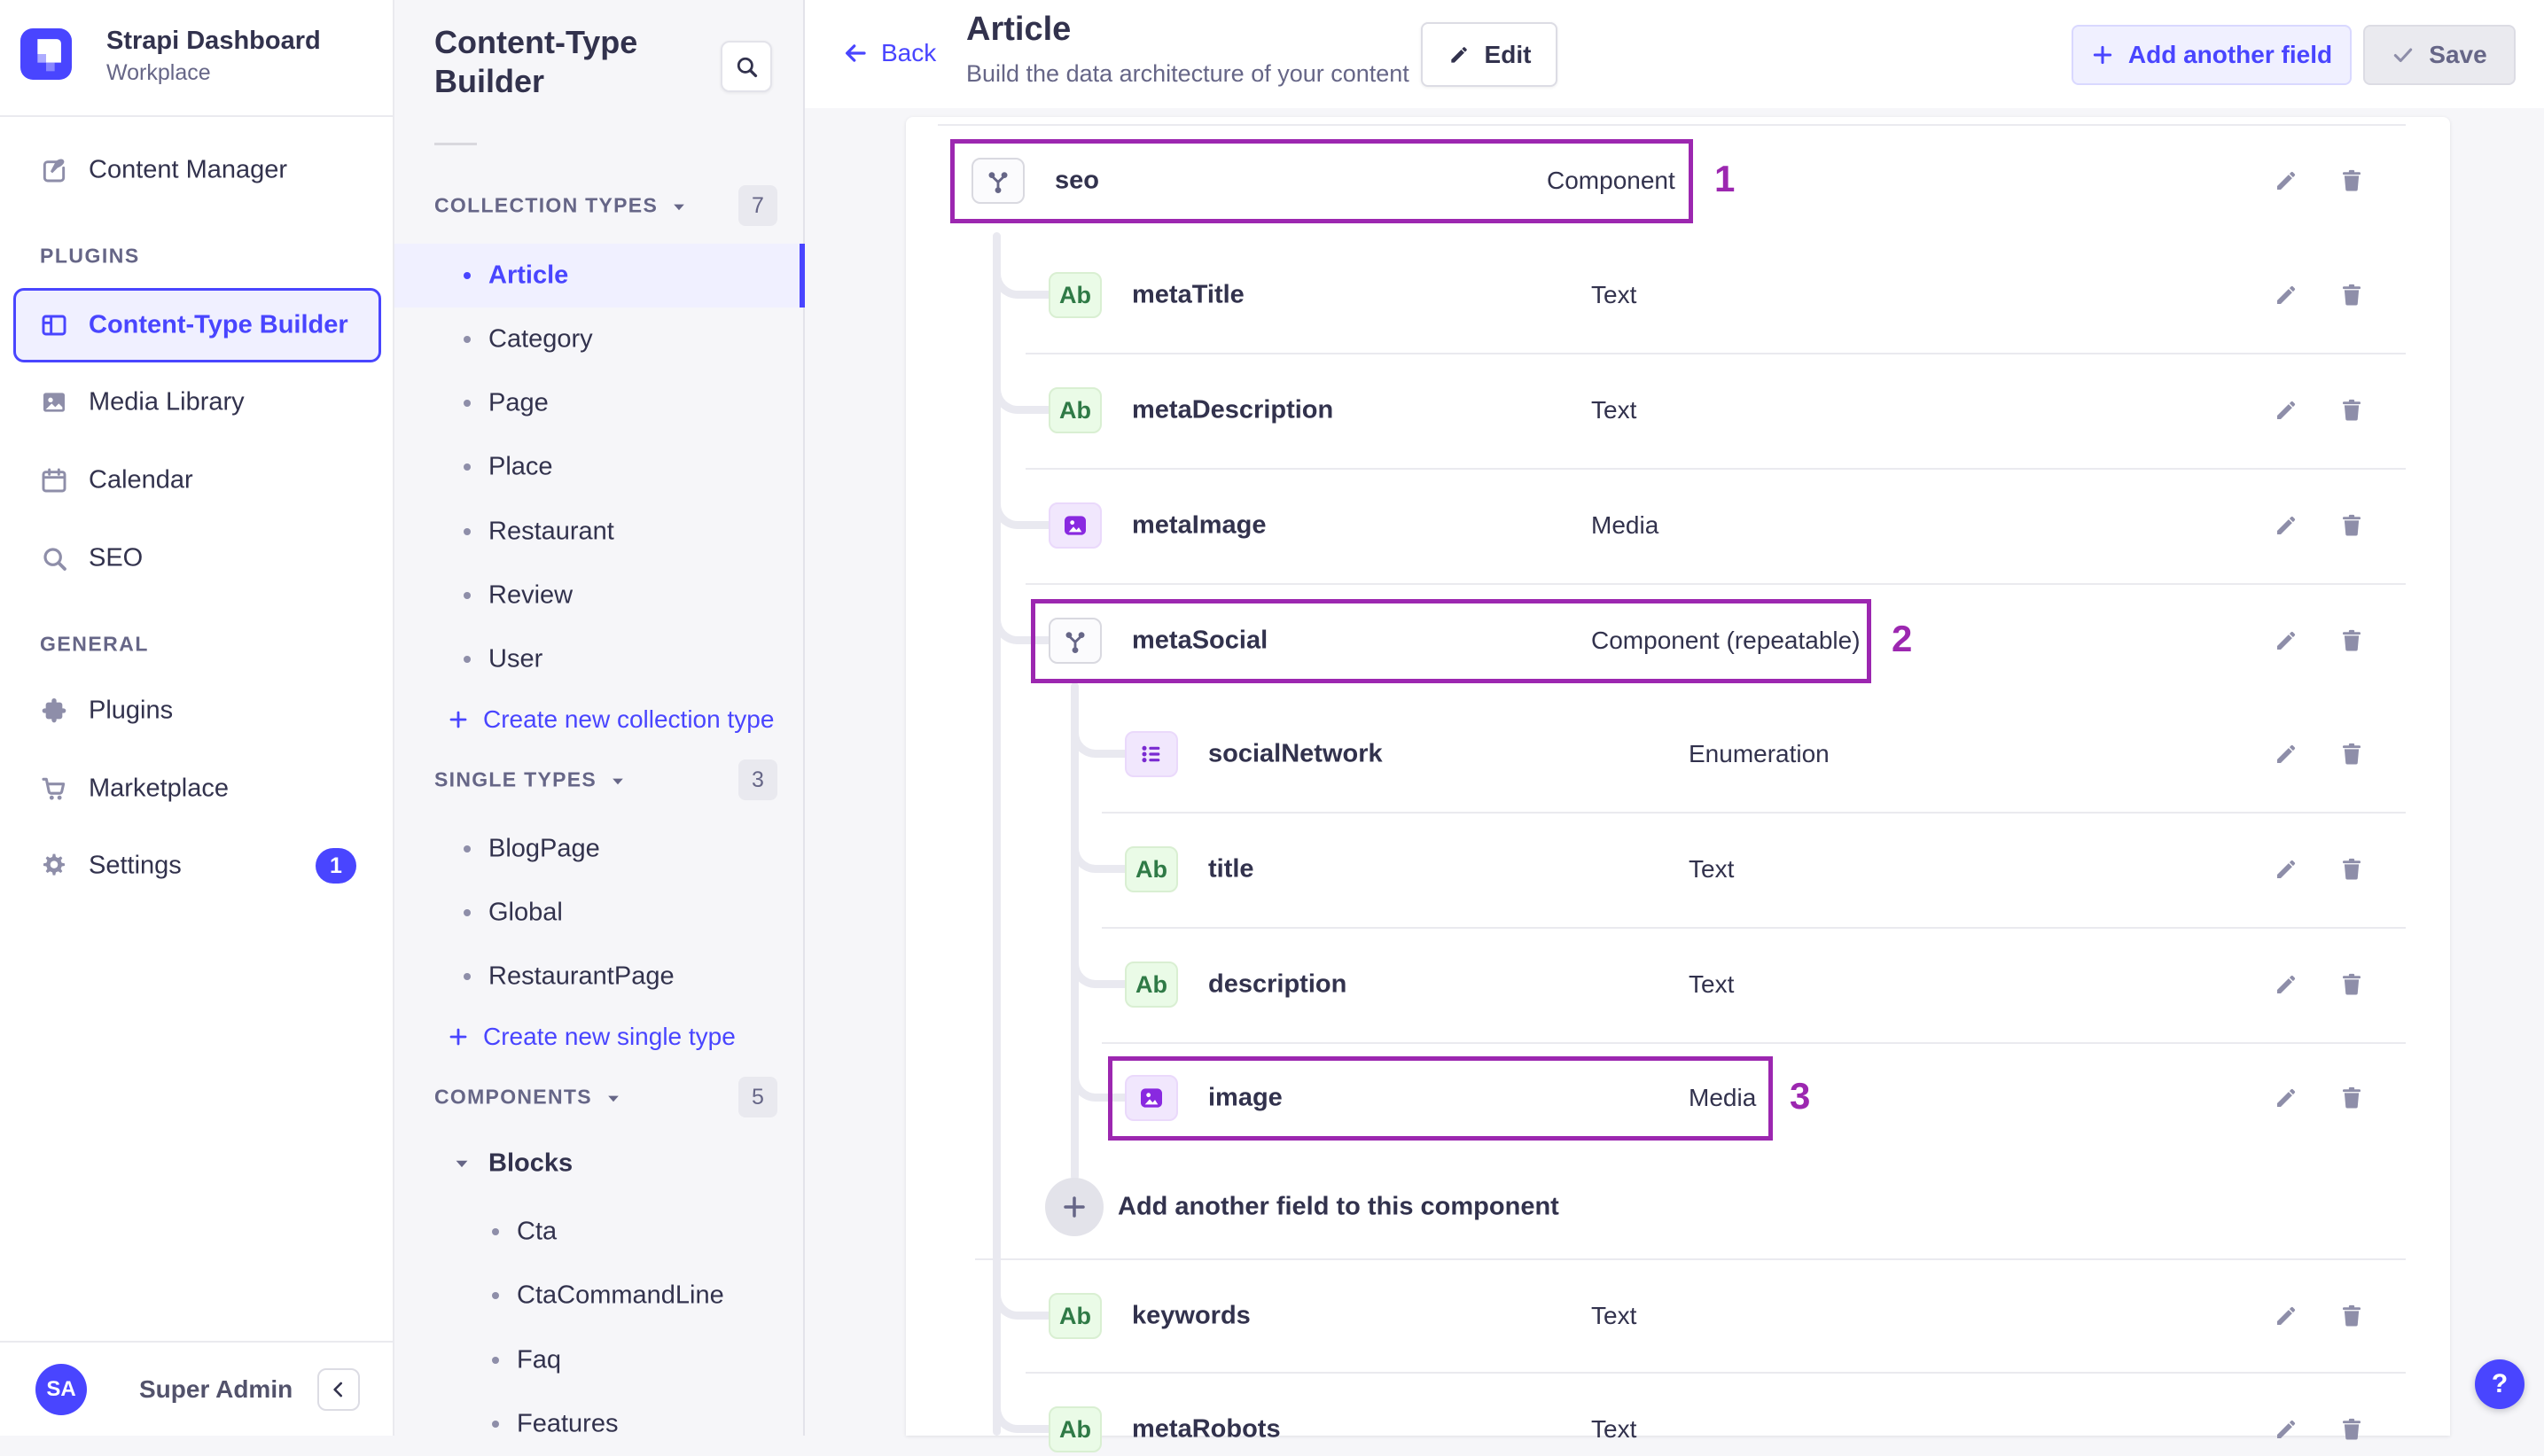 This screenshot has height=1456, width=2544. Describe the element at coordinates (551, 531) in the screenshot. I see `subnav-item-label: Restaurant` at that location.